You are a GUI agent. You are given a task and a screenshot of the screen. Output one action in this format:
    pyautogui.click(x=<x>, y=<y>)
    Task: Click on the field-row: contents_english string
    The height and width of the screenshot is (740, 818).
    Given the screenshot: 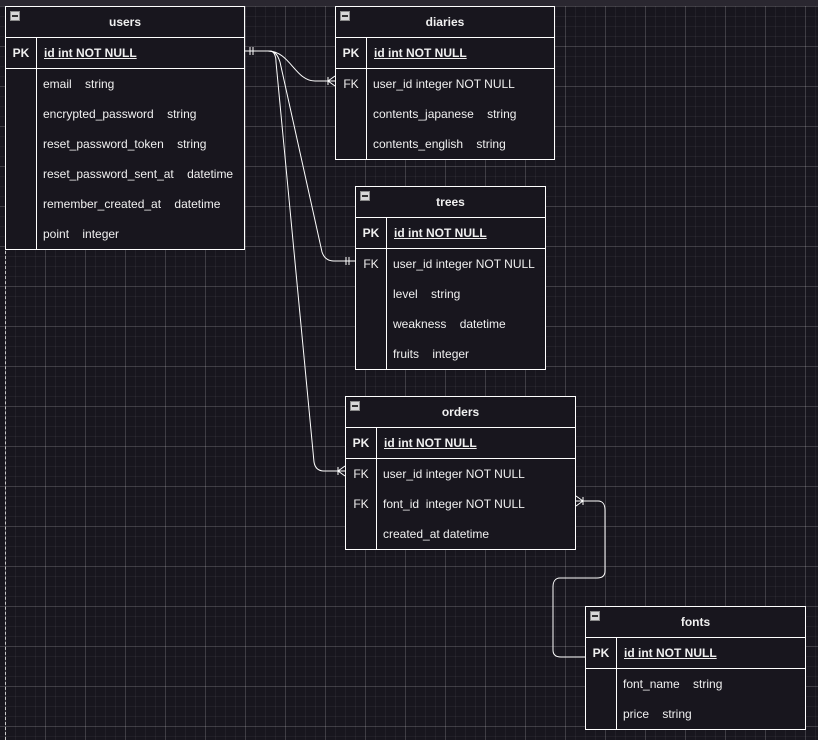 What is the action you would take?
    pyautogui.click(x=445, y=144)
    